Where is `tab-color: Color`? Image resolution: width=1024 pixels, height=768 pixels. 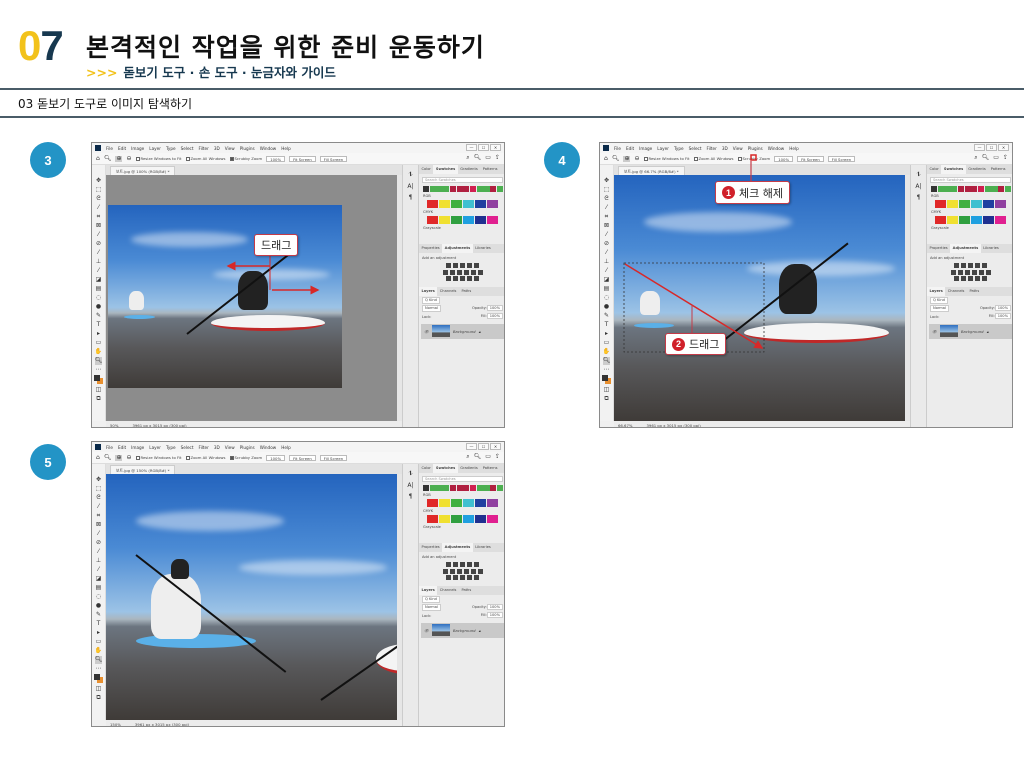 tab-color: Color is located at coordinates (934, 169).